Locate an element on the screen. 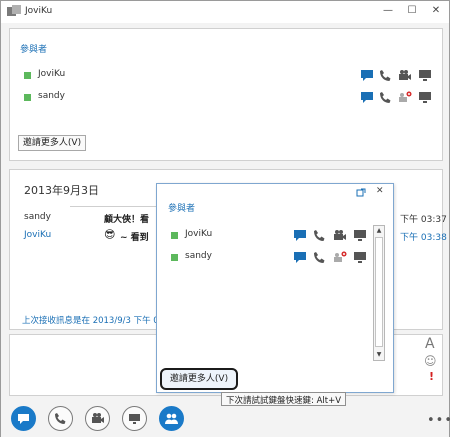 The width and height of the screenshot is (450, 437). date-divider is located at coordinates (120, 206).